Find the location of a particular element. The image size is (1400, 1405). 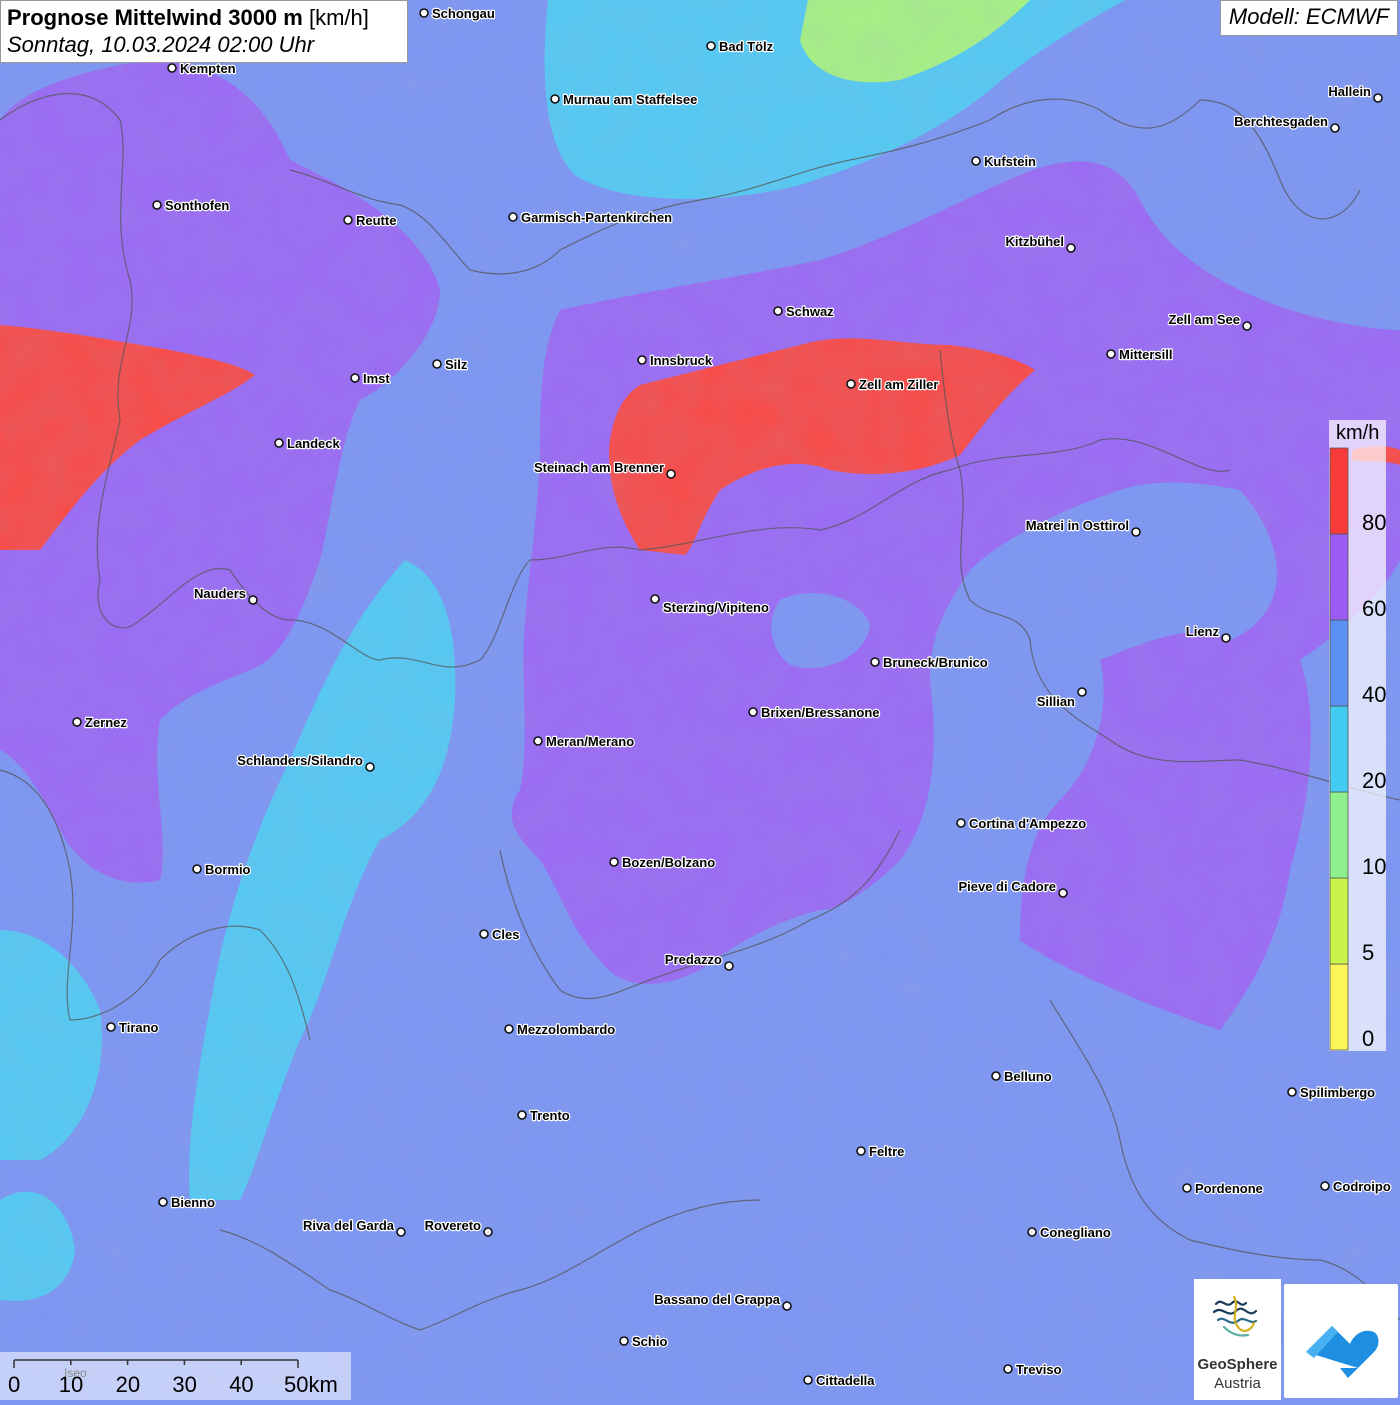

city-label: Feltre is located at coordinates (886, 1151).